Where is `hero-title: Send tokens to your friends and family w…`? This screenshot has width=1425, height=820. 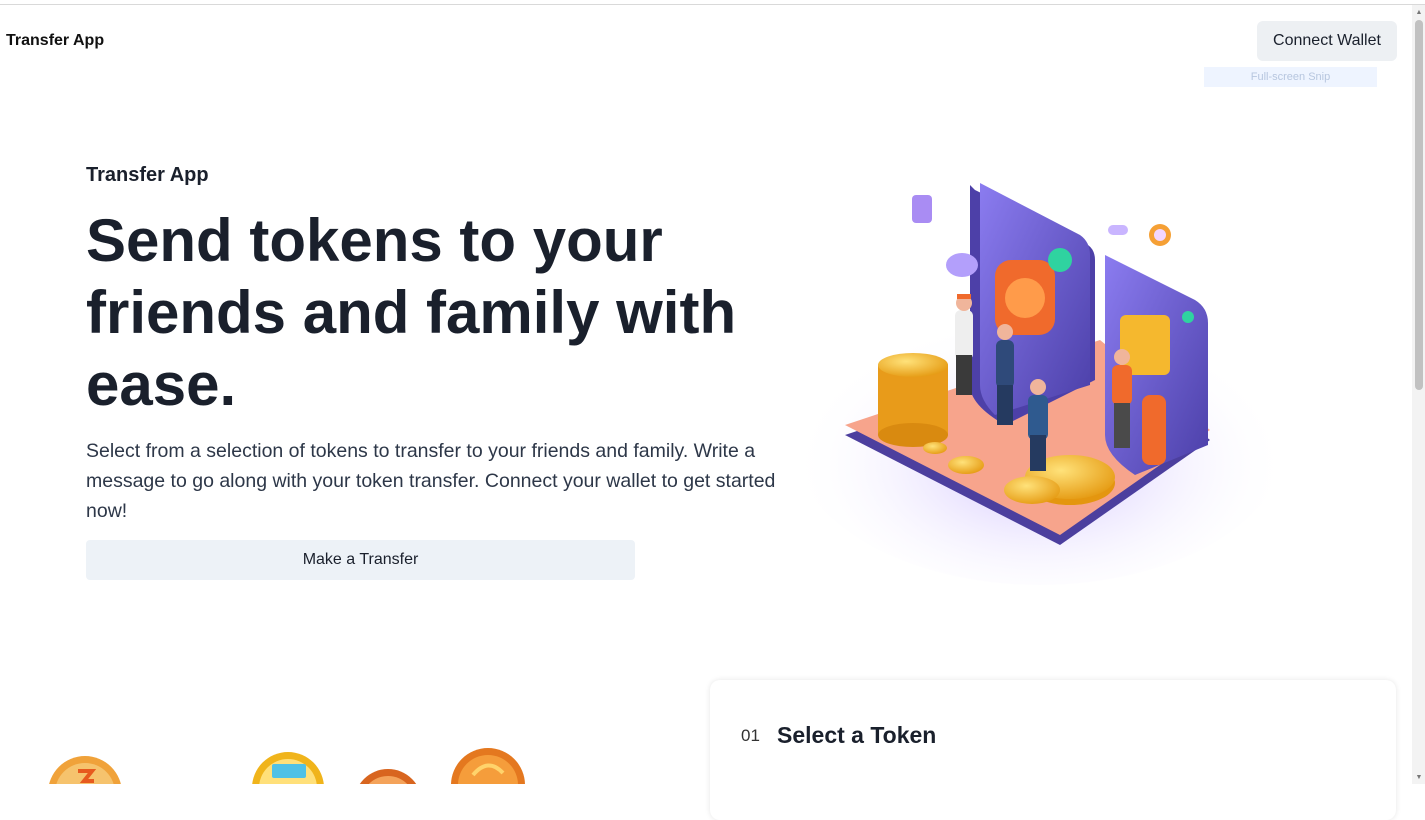
hero-title: Send tokens to your friends and family w… is located at coordinates (411, 312).